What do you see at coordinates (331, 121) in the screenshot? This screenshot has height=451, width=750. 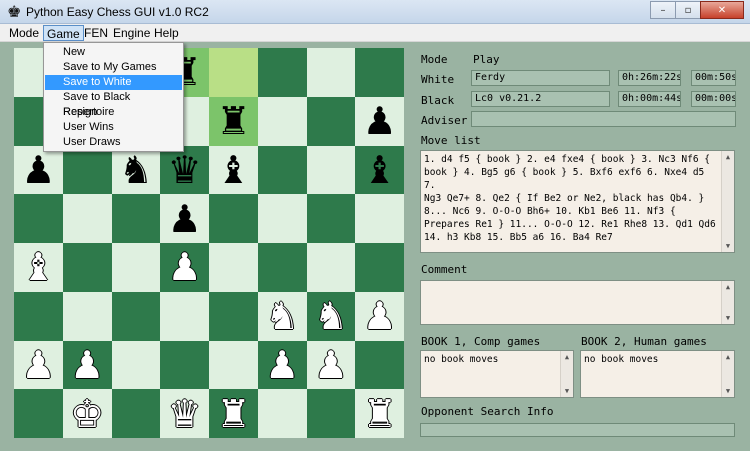 I see `square-g7` at bounding box center [331, 121].